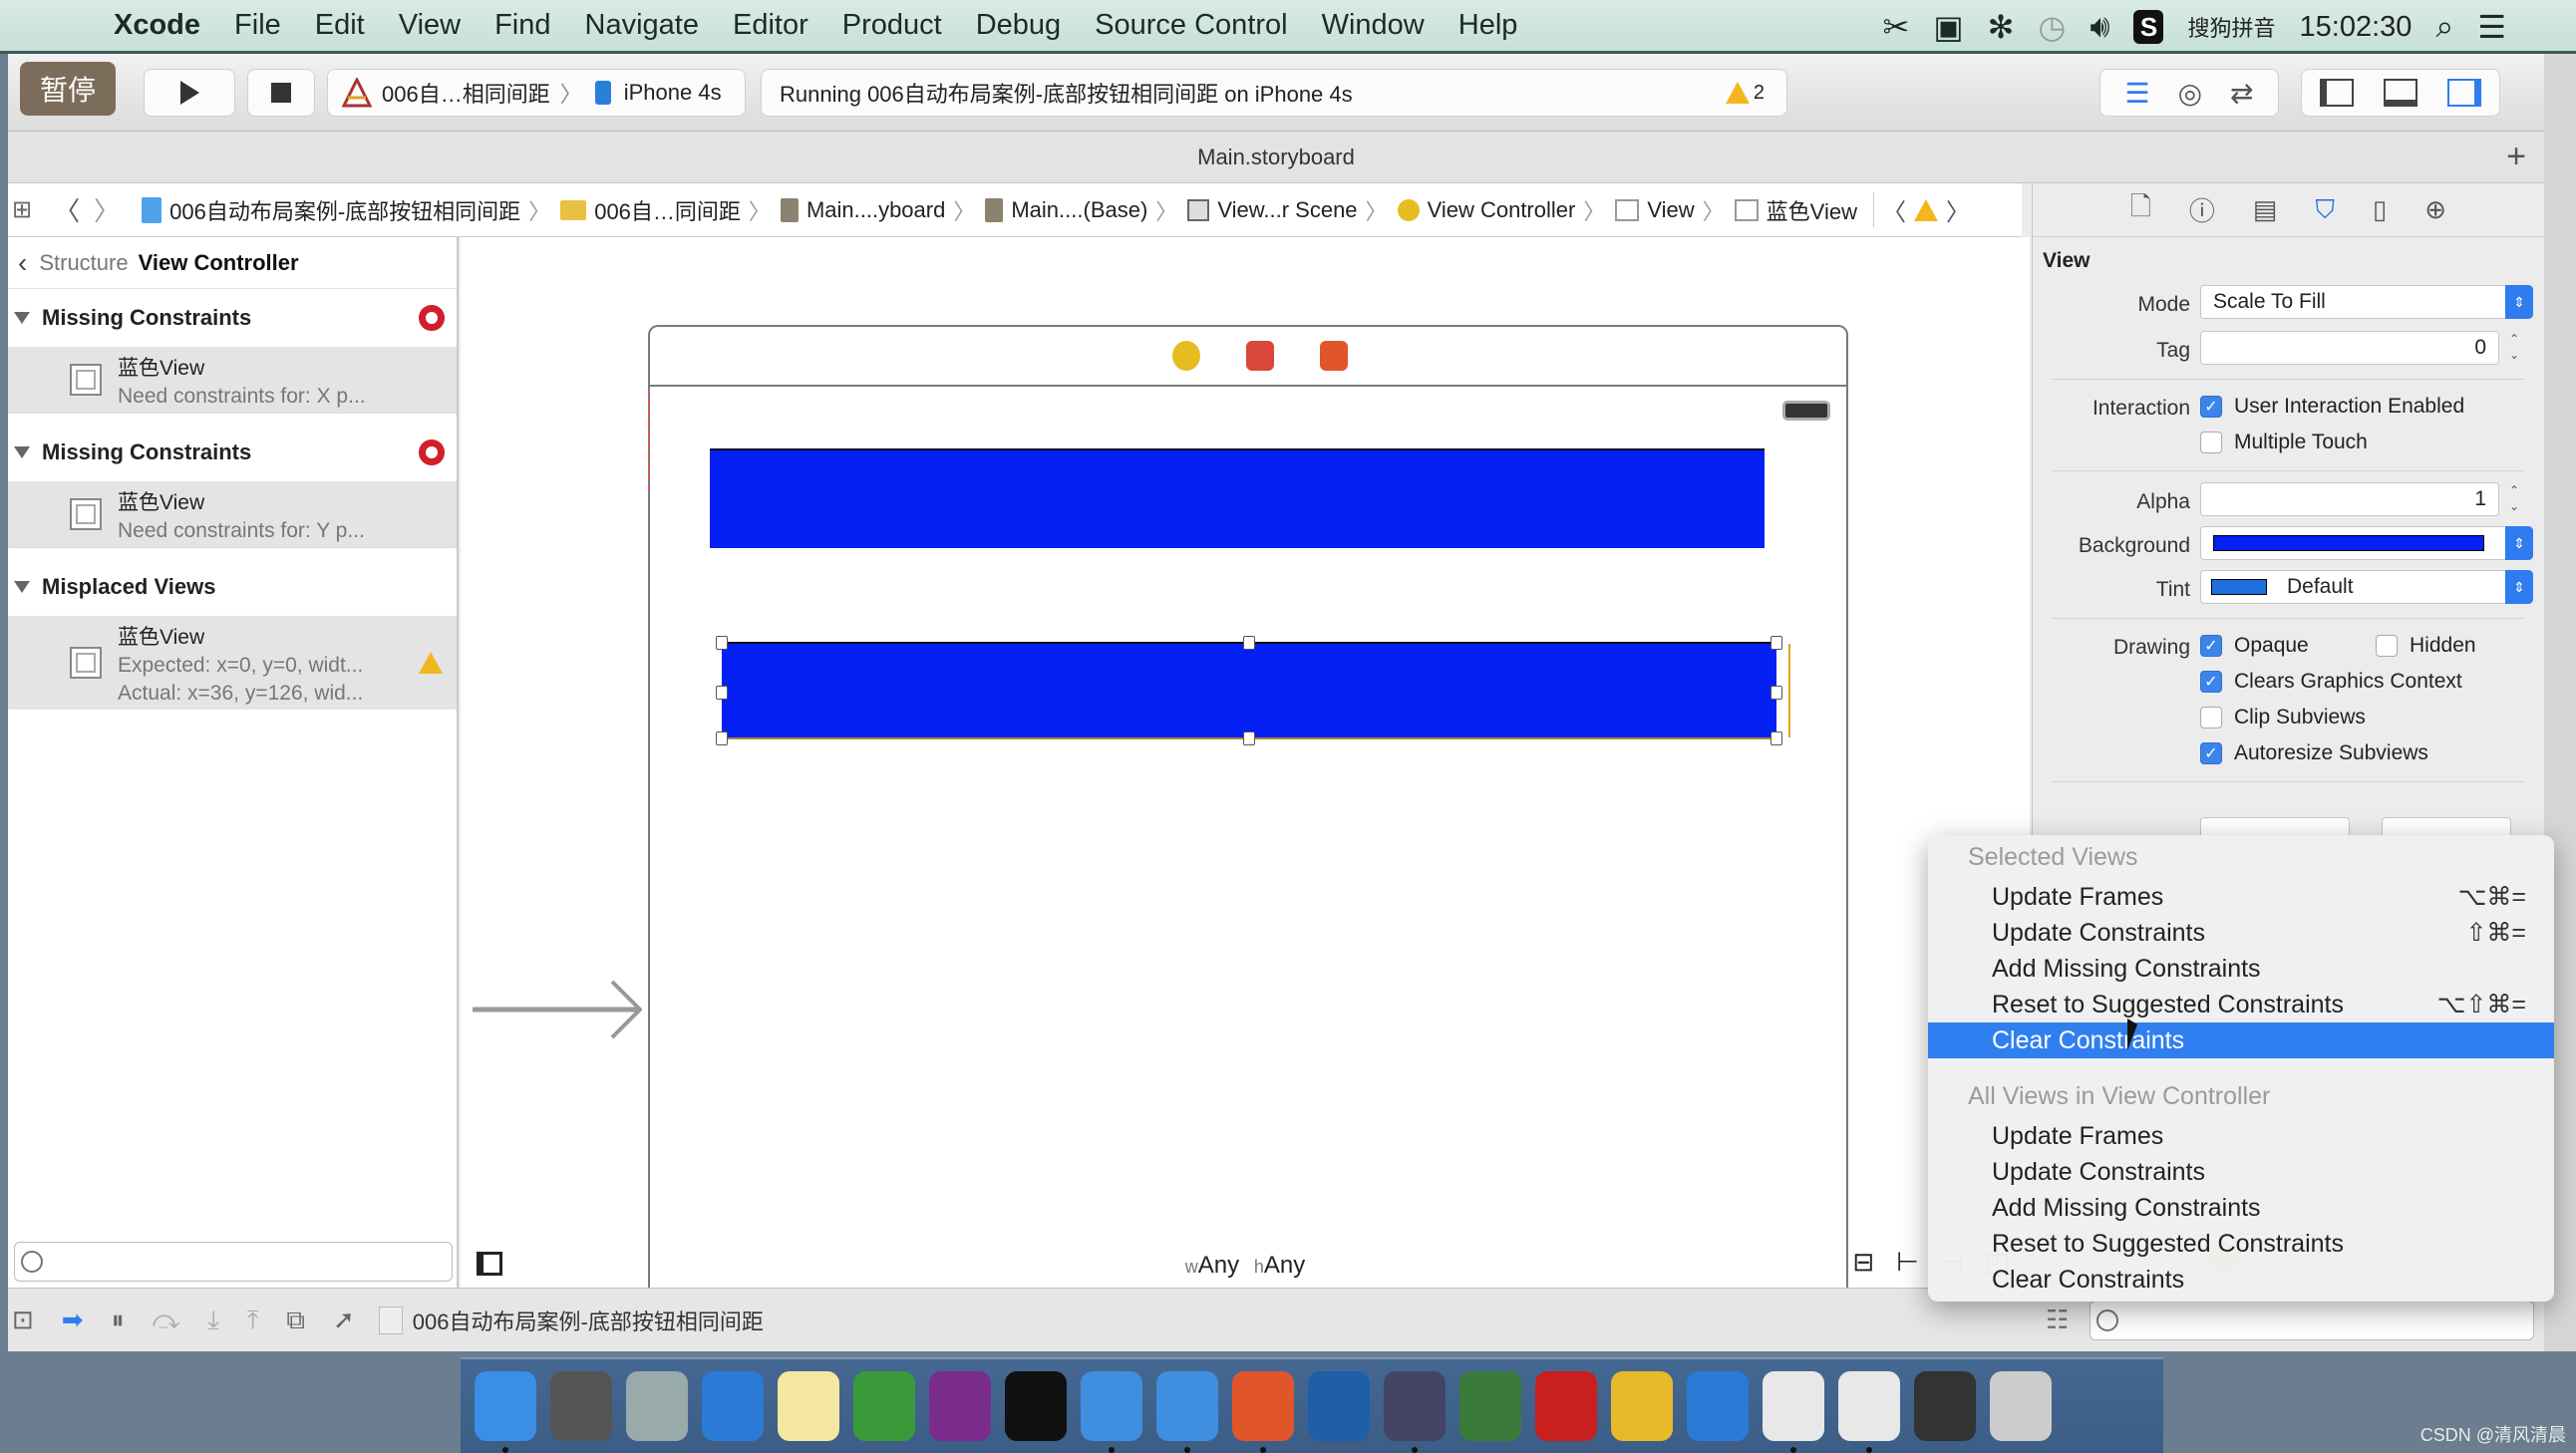  I want to click on structure-label: Structure, so click(83, 263).